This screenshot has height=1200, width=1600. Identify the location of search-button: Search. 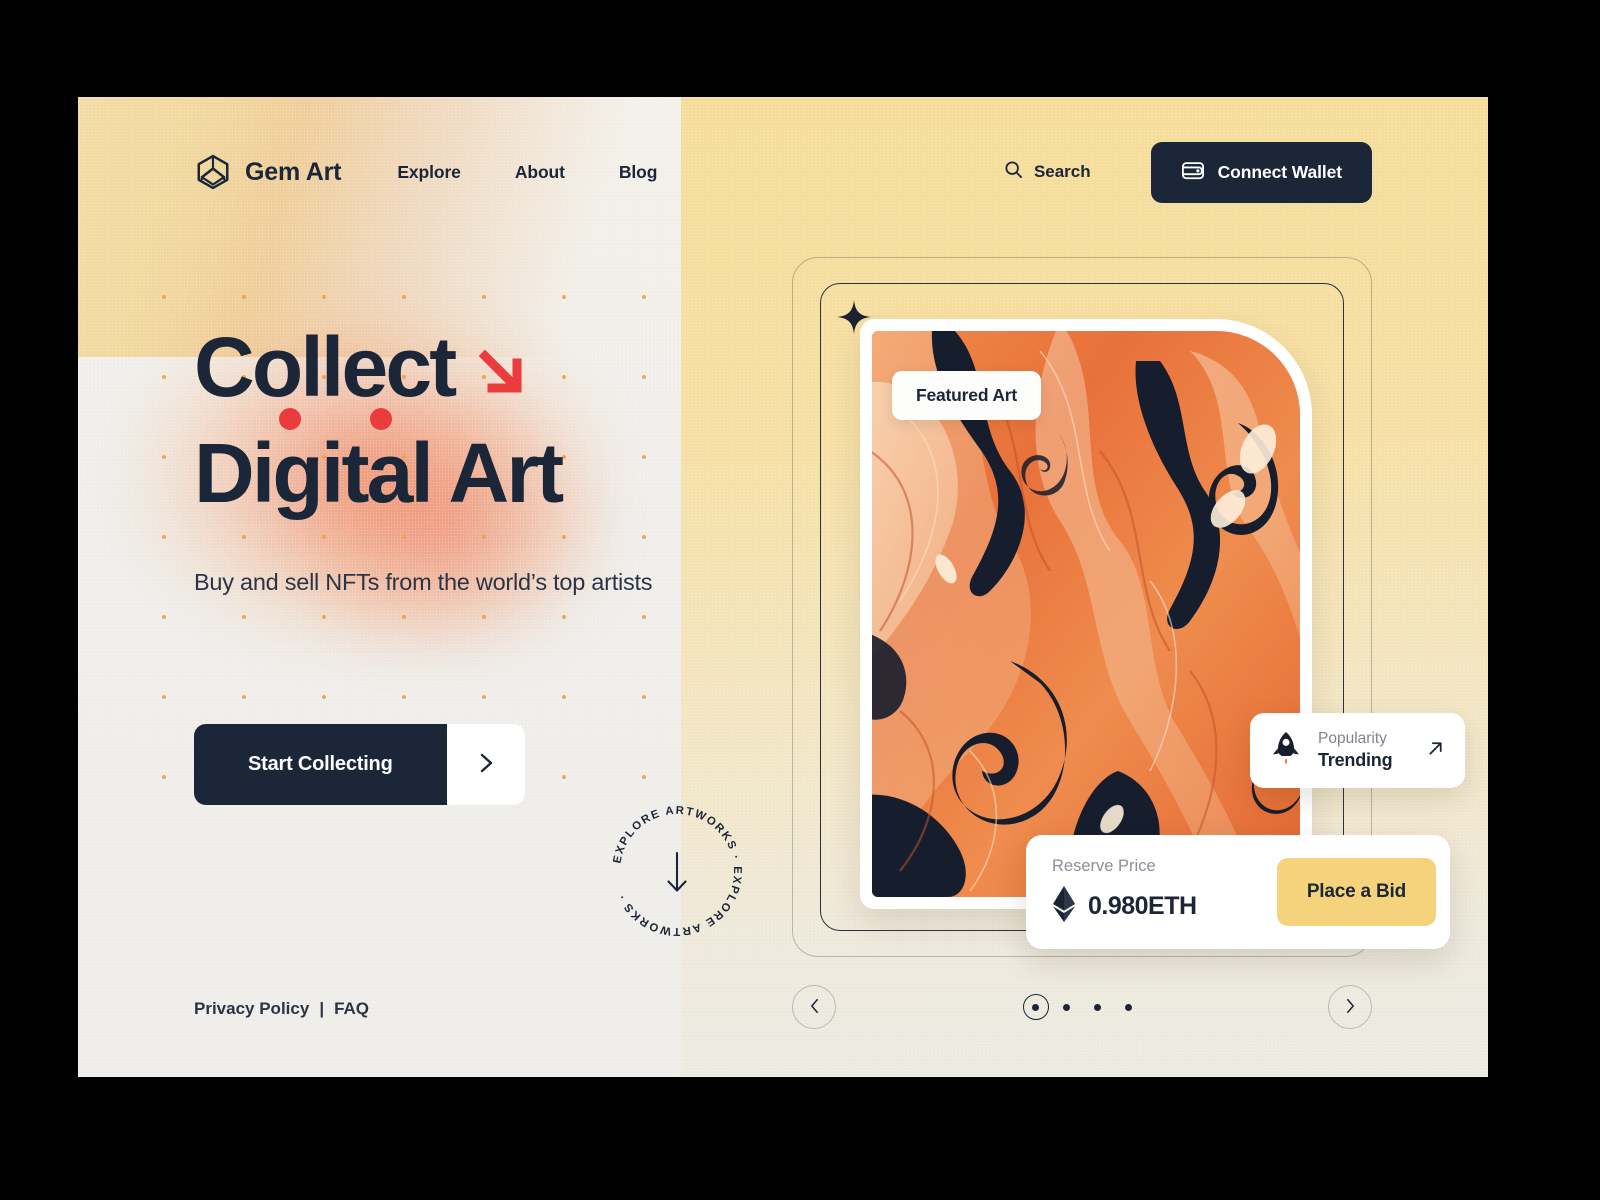
(1047, 172).